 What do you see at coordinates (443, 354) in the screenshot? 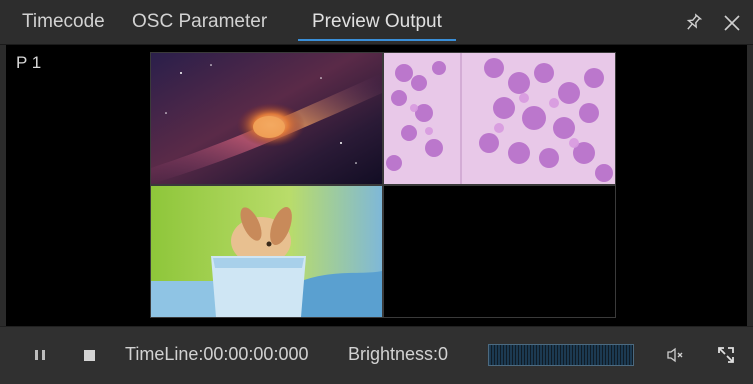
I see `brightness-value: 0` at bounding box center [443, 354].